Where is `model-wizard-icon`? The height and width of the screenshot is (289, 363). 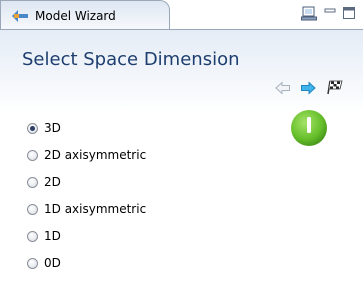
model-wizard-icon is located at coordinates (20, 16).